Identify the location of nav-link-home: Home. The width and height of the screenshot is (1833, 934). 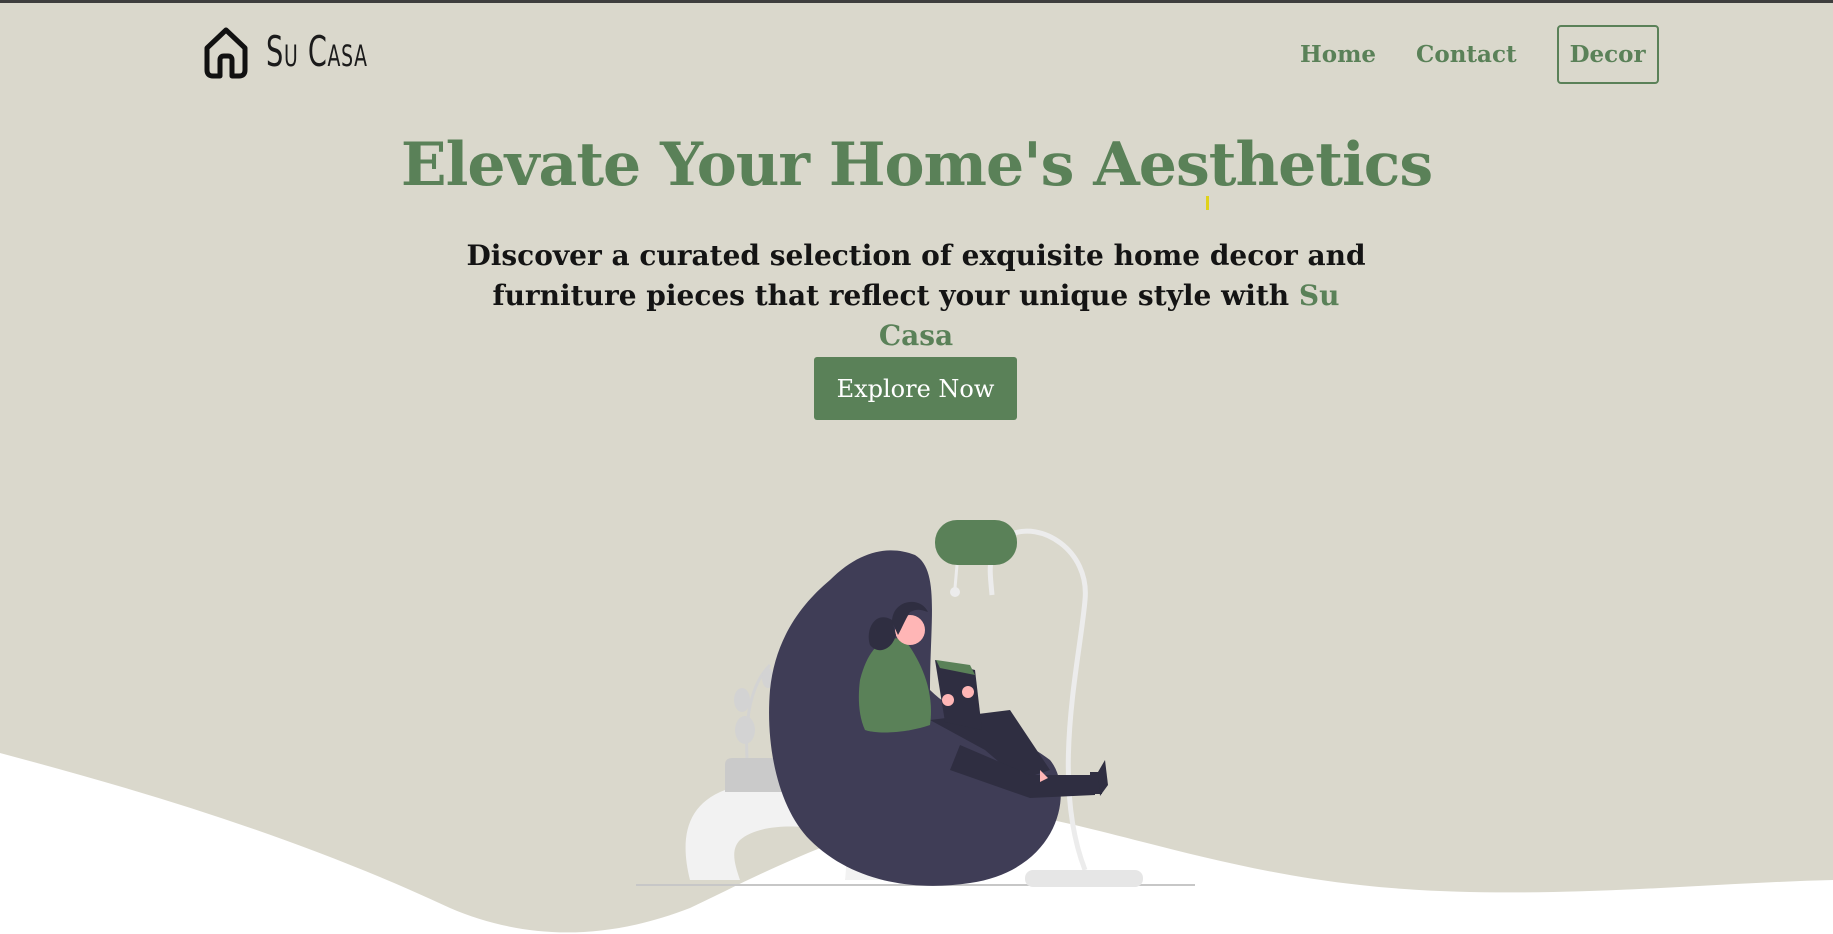
(1338, 54).